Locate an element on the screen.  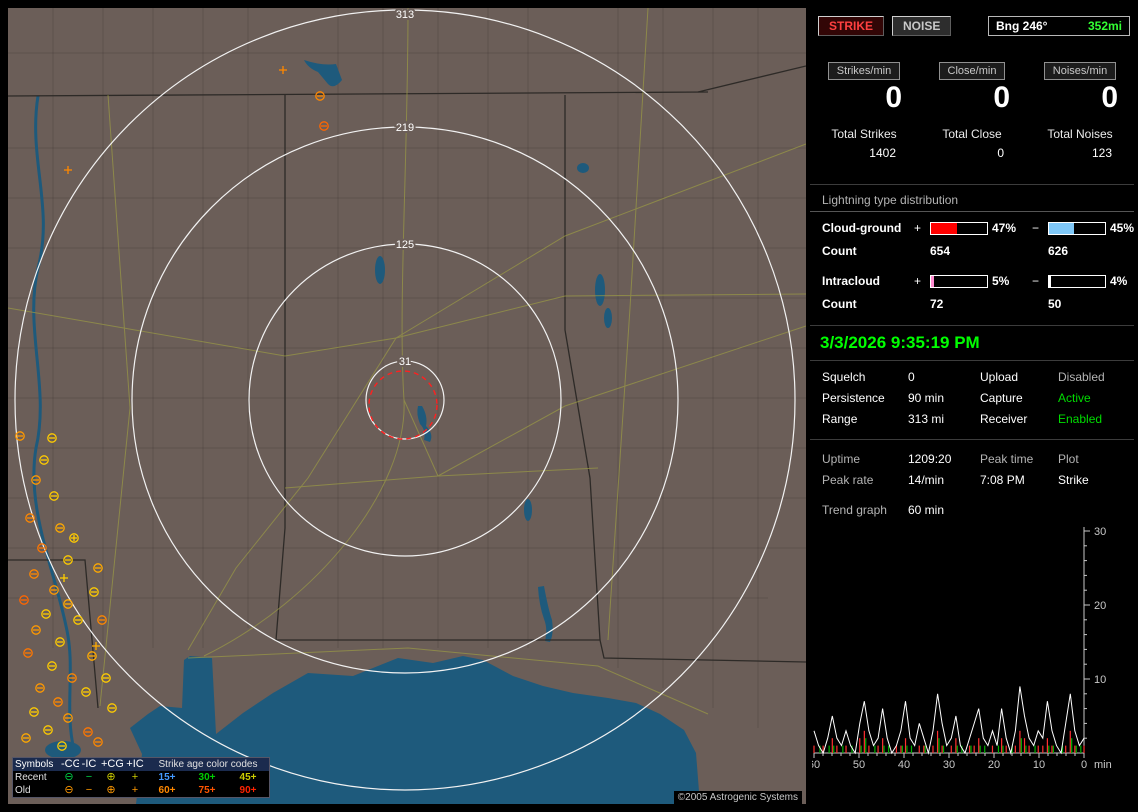
close-stat-column: Close/min 0 Total Close 0 is located at coordinates (972, 111).